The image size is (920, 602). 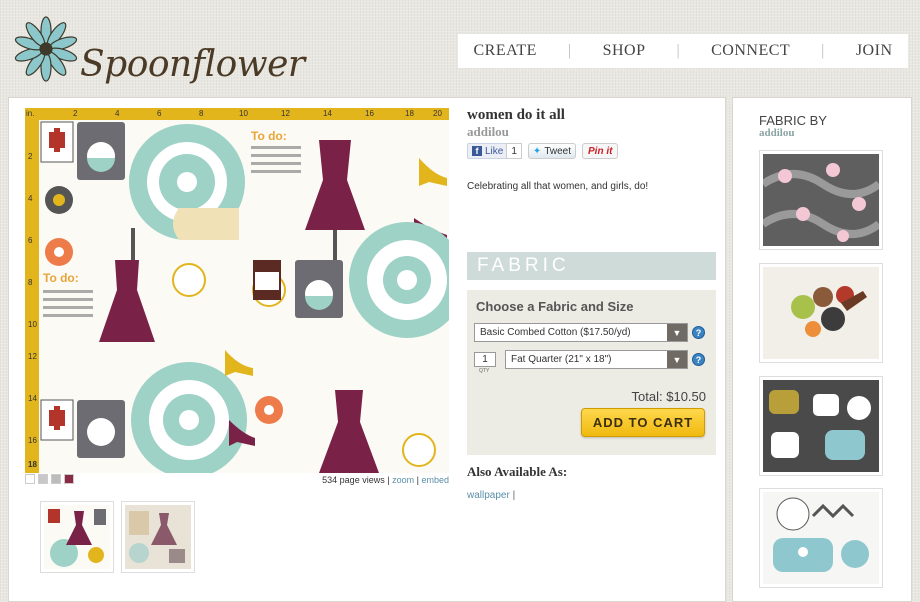 I want to click on flower-icon, so click(x=46, y=49).